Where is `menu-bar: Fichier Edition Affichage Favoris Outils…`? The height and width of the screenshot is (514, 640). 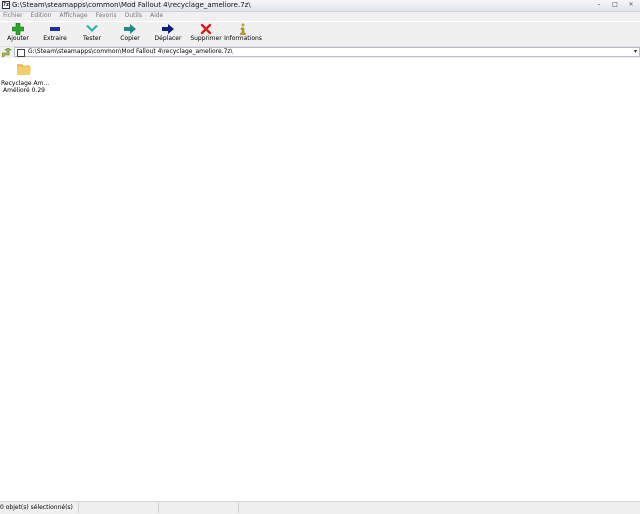 menu-bar: Fichier Edition Affichage Favoris Outils… is located at coordinates (320, 16).